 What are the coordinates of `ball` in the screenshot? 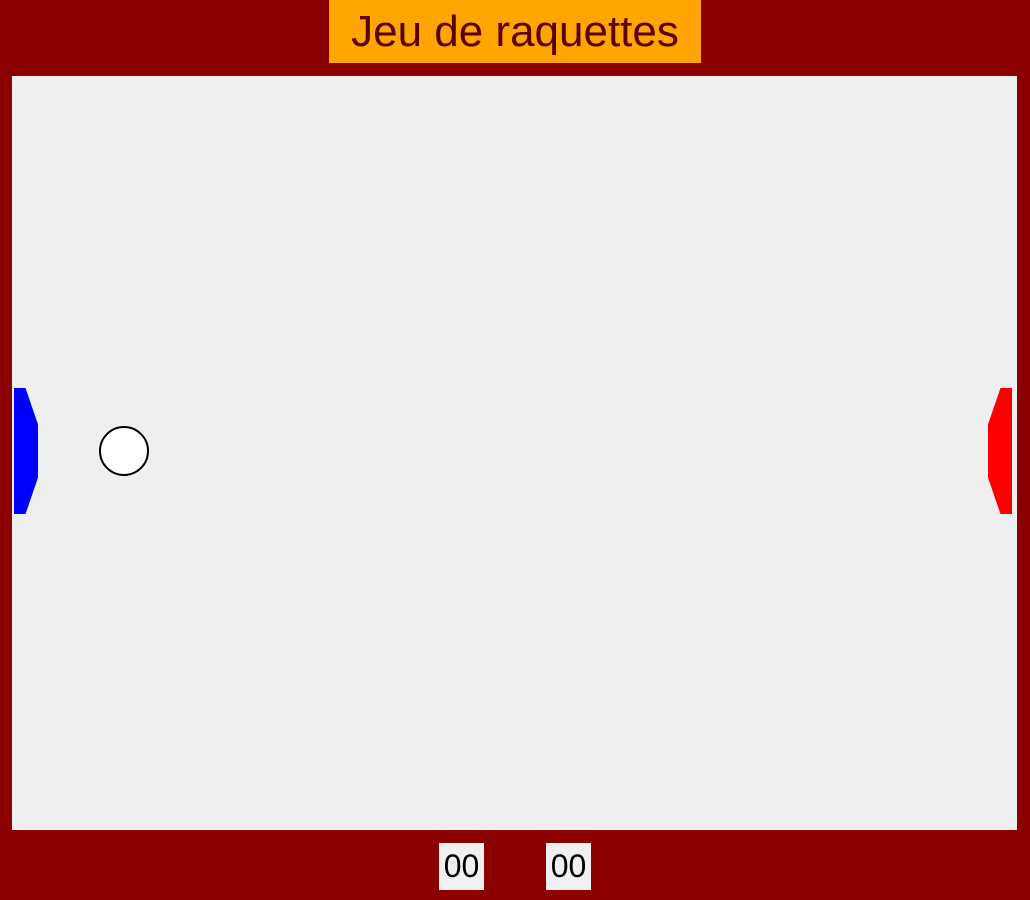 It's located at (124, 451).